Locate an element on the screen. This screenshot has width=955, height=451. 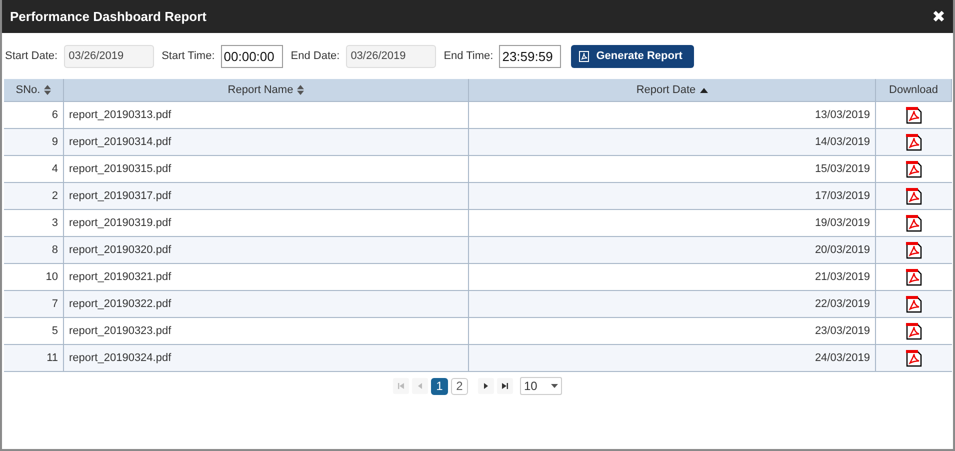
table-cell: 14/03/2019 is located at coordinates (672, 142).